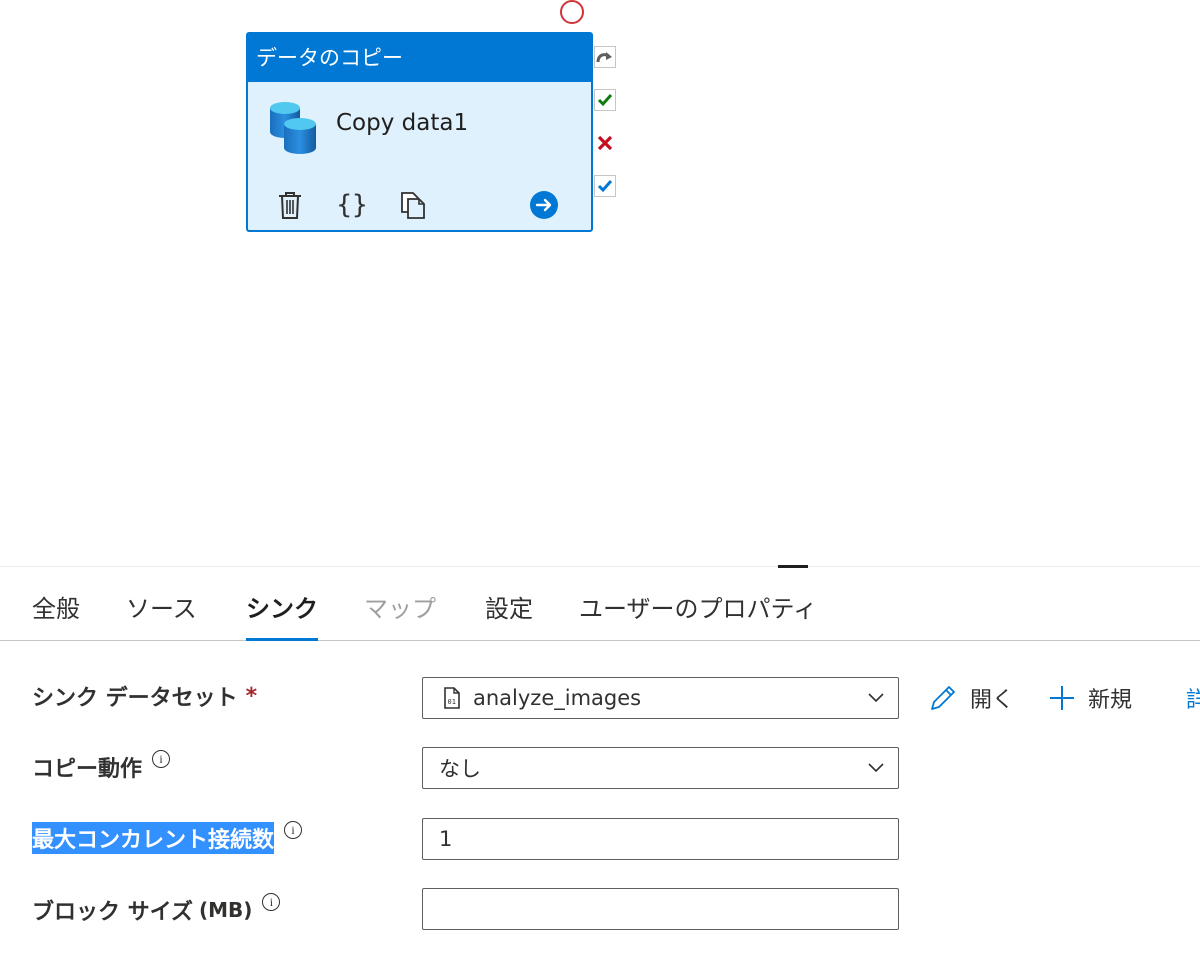 The image size is (1200, 955). I want to click on sink-dataset-value: analyze_images, so click(557, 698).